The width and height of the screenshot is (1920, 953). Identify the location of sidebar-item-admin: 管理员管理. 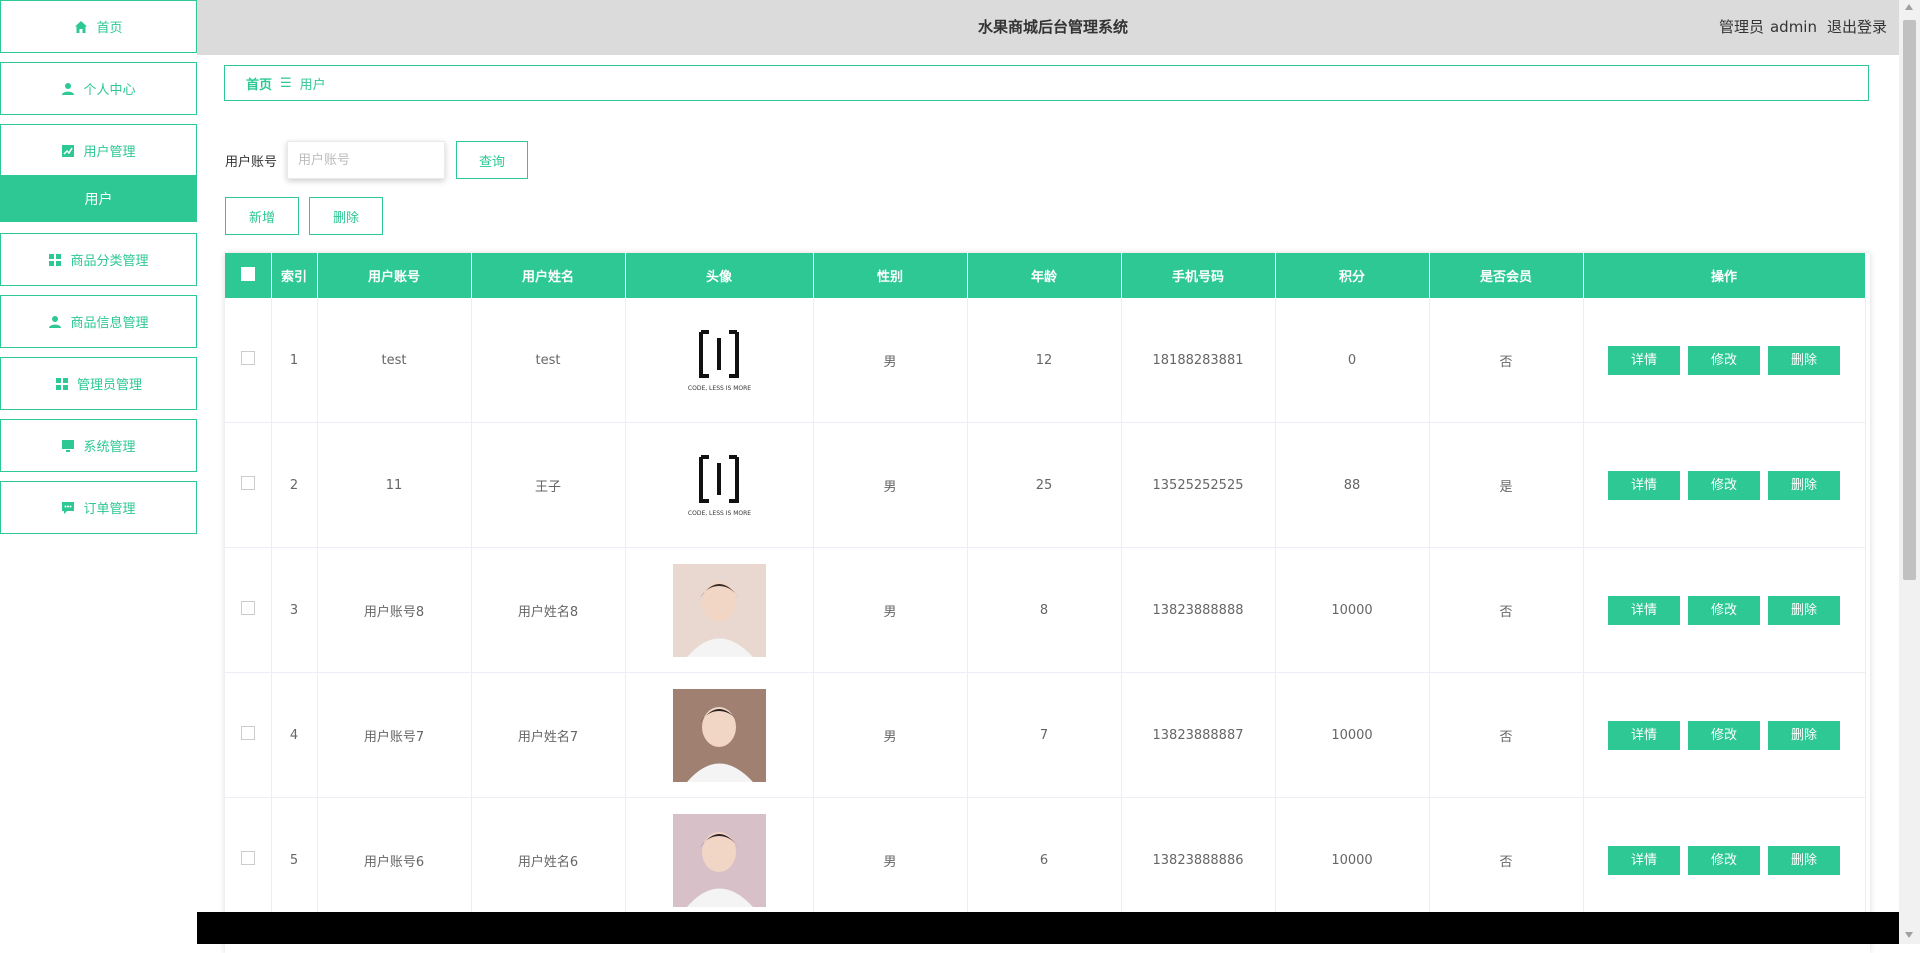
(98, 383).